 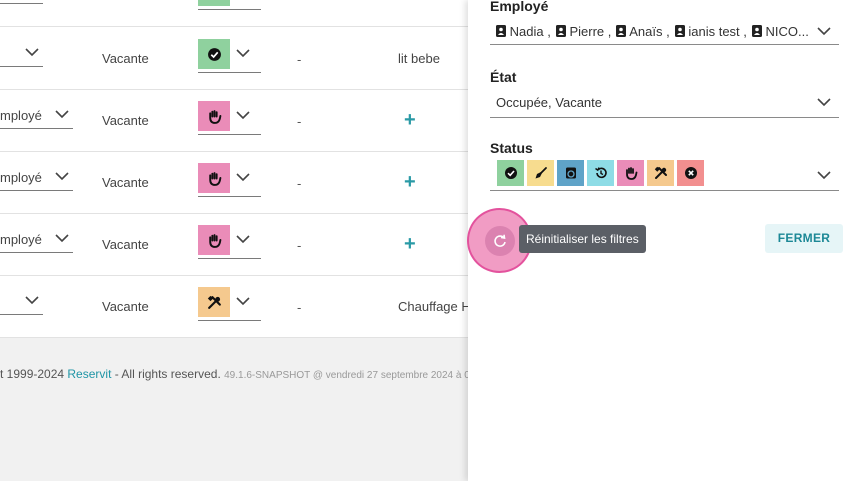 I want to click on history-icon, so click(x=600, y=173).